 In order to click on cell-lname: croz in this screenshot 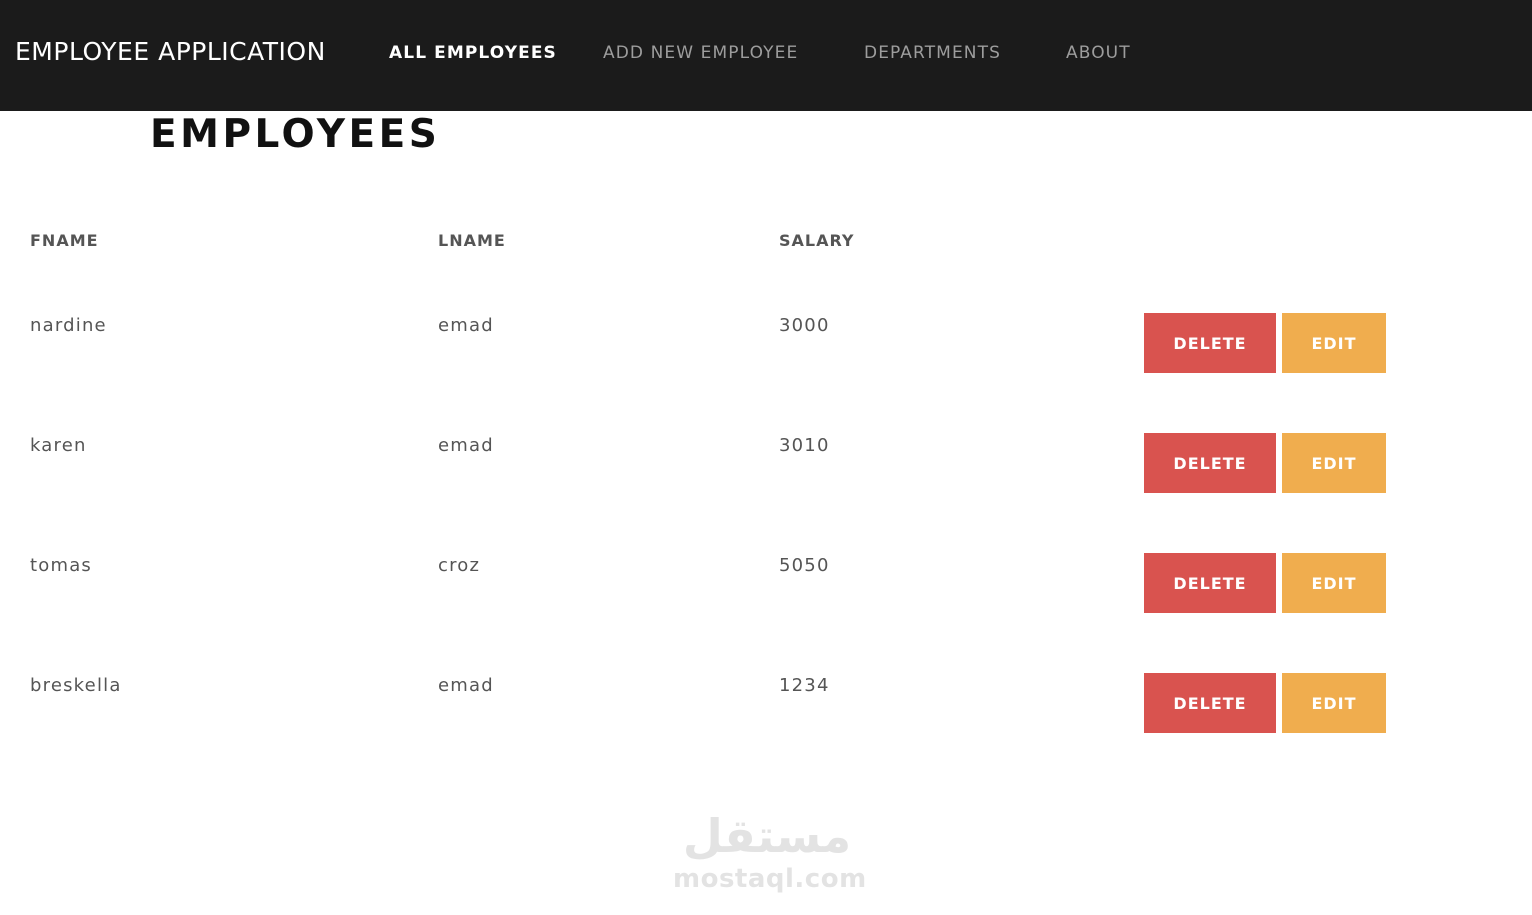, I will do `click(459, 565)`.